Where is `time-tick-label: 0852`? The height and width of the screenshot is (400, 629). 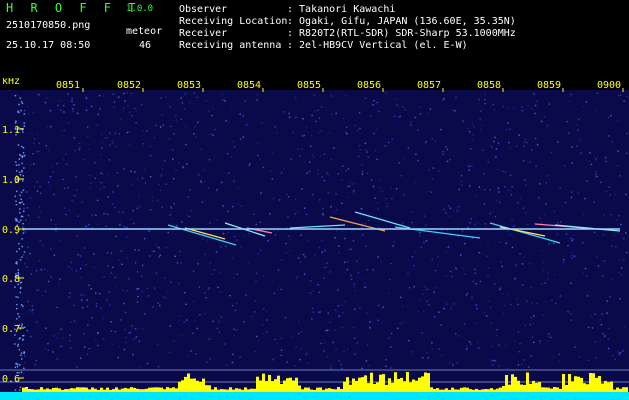 time-tick-label: 0852 is located at coordinates (129, 85).